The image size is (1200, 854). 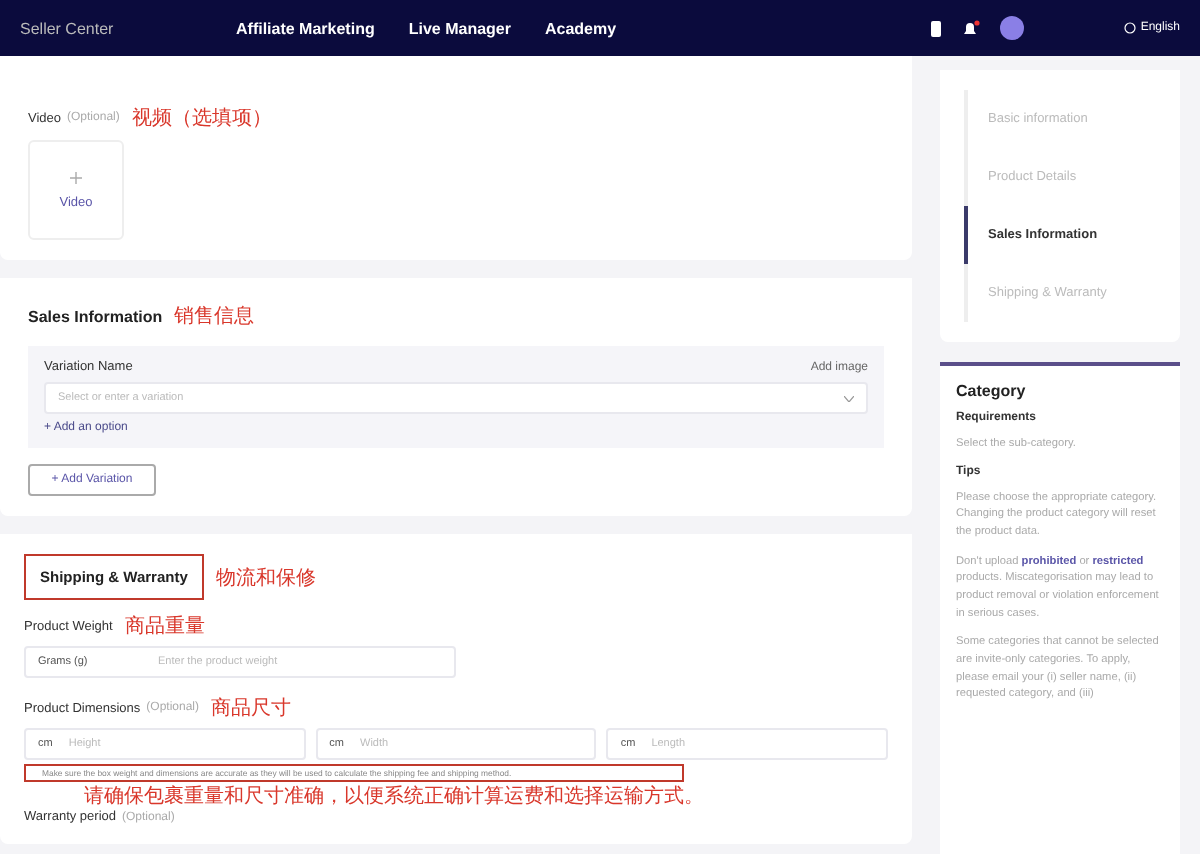 What do you see at coordinates (305, 28) in the screenshot?
I see `nav-link: Affiliate Marketing` at bounding box center [305, 28].